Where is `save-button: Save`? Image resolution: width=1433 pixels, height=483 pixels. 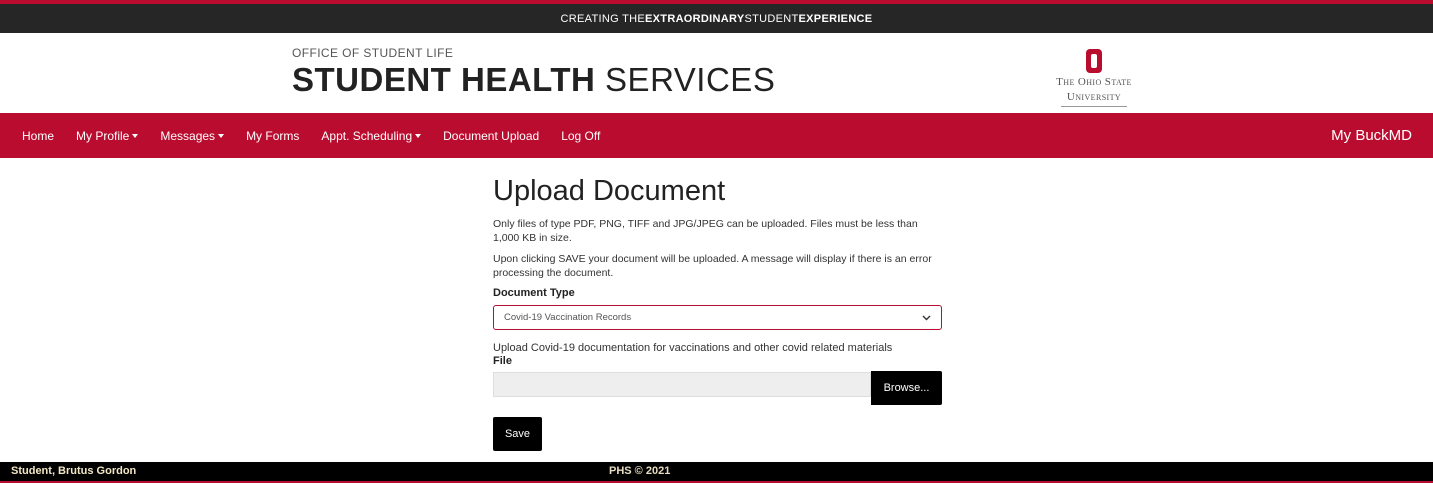 save-button: Save is located at coordinates (517, 434).